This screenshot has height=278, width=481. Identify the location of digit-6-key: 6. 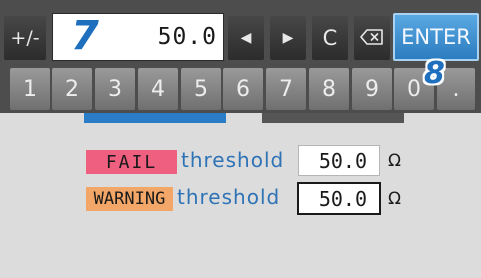
(243, 89).